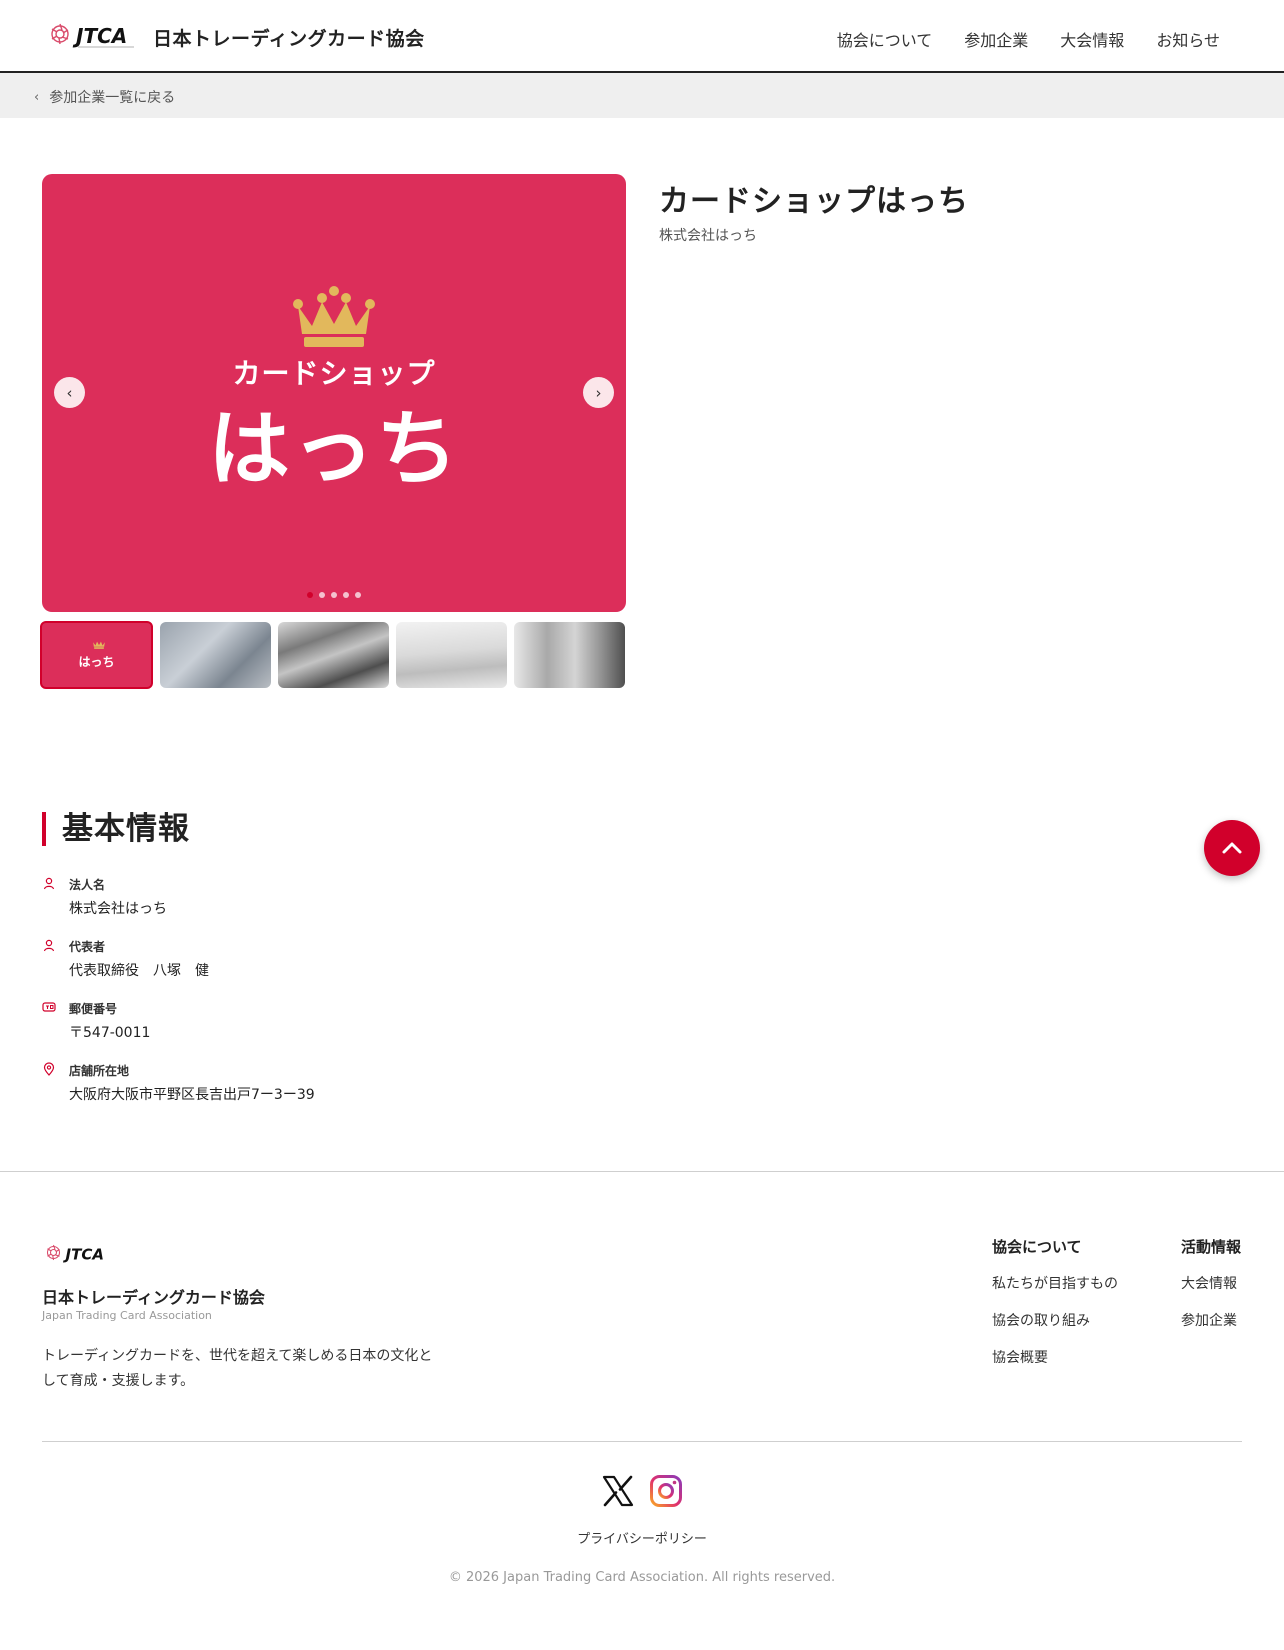 The width and height of the screenshot is (1284, 1650). I want to click on info-label: 店舗所在地, so click(99, 1071).